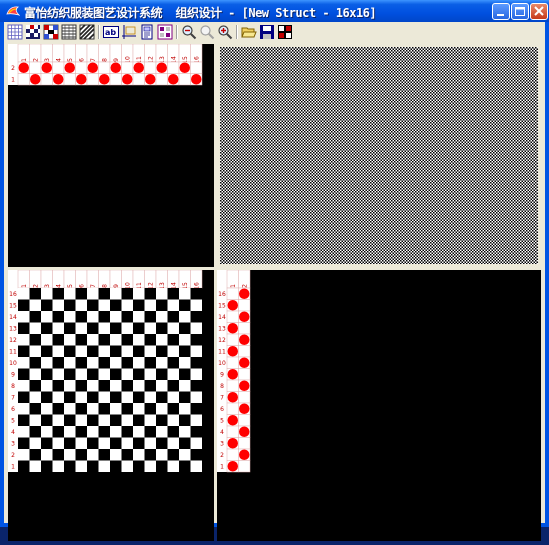 The width and height of the screenshot is (549, 545). What do you see at coordinates (15, 32) in the screenshot?
I see `grid-icon` at bounding box center [15, 32].